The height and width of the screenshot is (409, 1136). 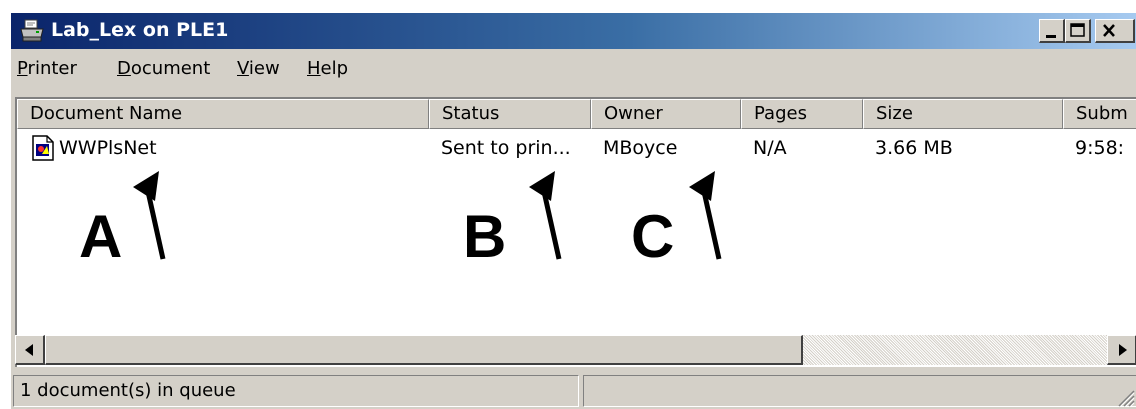 What do you see at coordinates (963, 114) in the screenshot?
I see `column-header-size: Size` at bounding box center [963, 114].